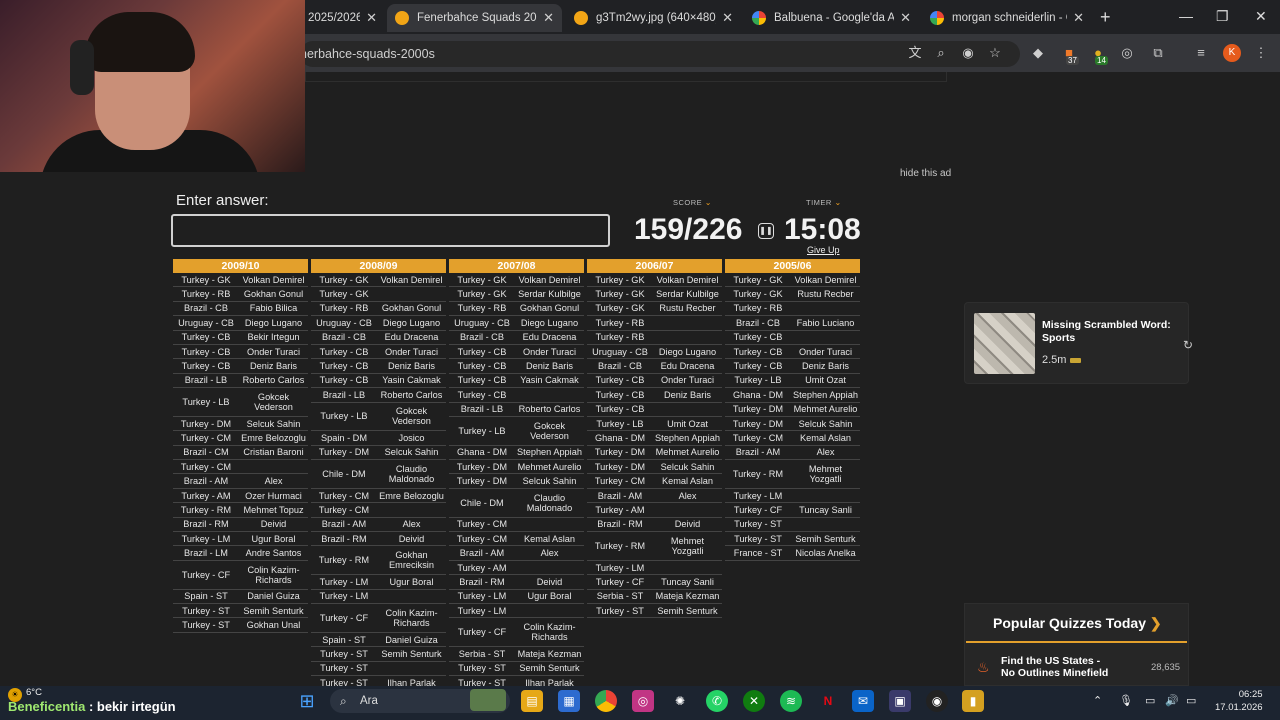  I want to click on player-cell: Rustu Recber, so click(825, 294).